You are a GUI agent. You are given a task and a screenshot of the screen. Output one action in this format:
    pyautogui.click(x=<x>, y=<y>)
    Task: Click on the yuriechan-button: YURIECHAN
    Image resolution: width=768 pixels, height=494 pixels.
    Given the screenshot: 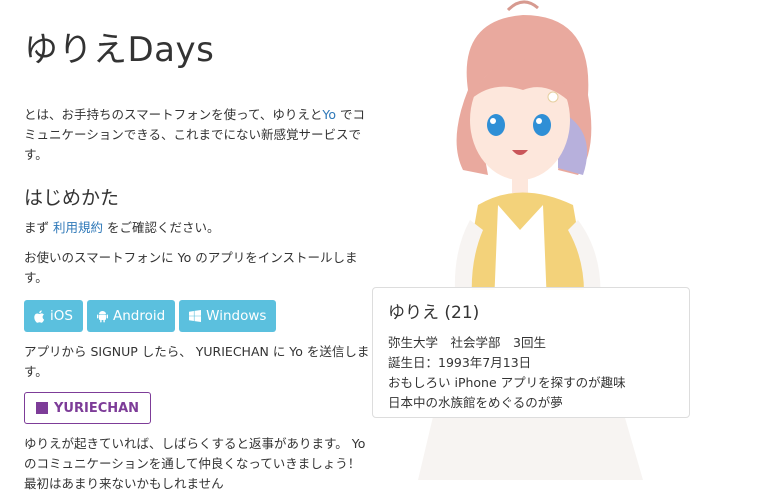 What is the action you would take?
    pyautogui.click(x=88, y=408)
    